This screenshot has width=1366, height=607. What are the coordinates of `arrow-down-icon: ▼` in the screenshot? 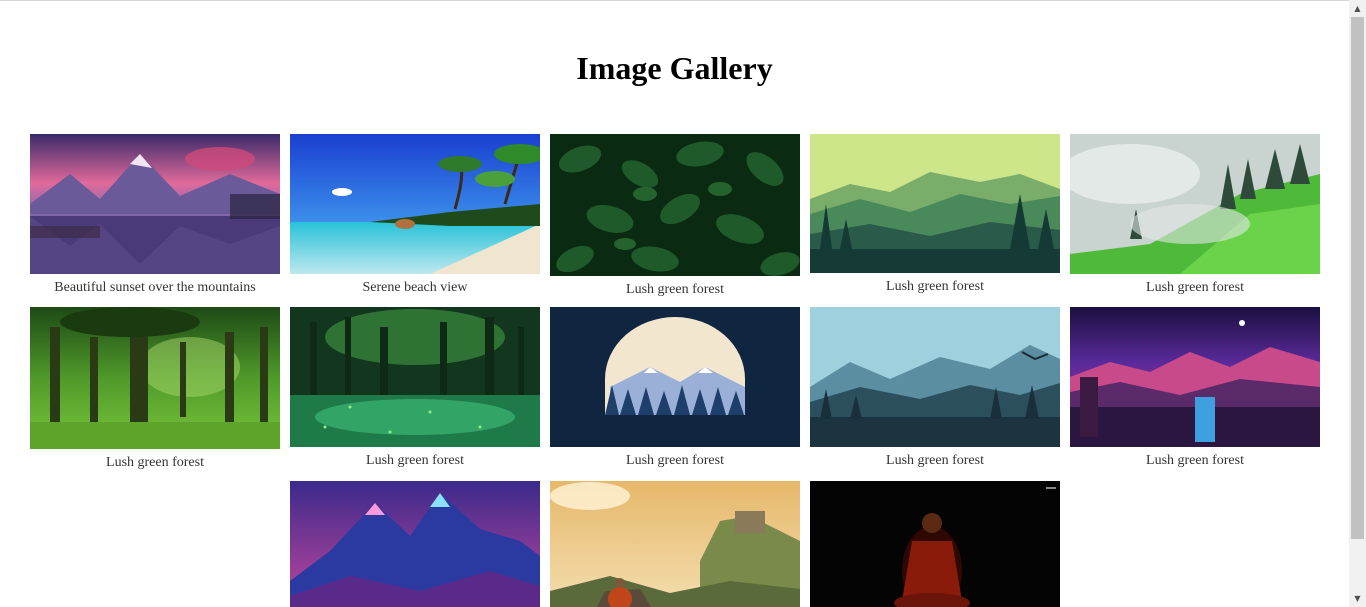 It's located at (1357, 598).